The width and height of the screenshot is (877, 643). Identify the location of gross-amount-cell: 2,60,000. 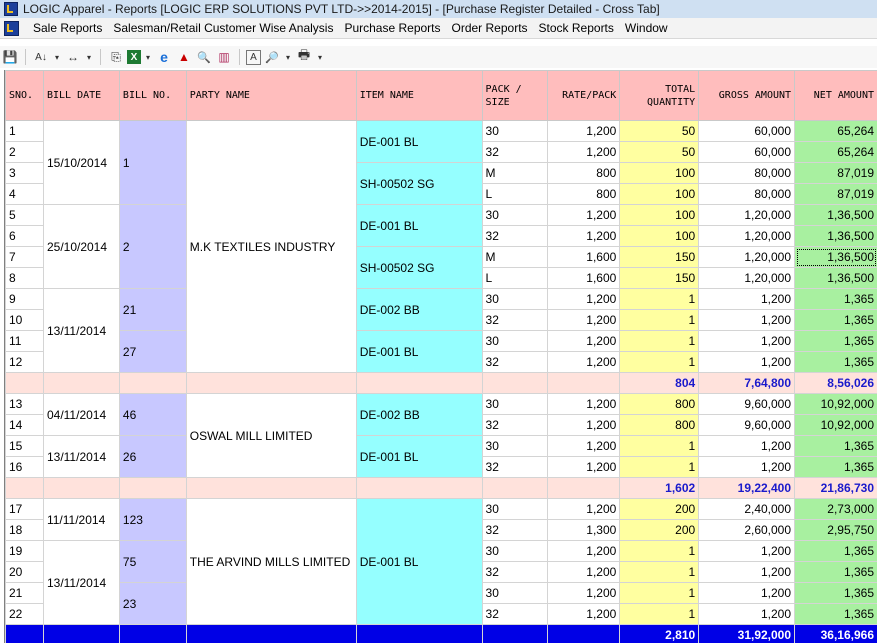
(747, 530).